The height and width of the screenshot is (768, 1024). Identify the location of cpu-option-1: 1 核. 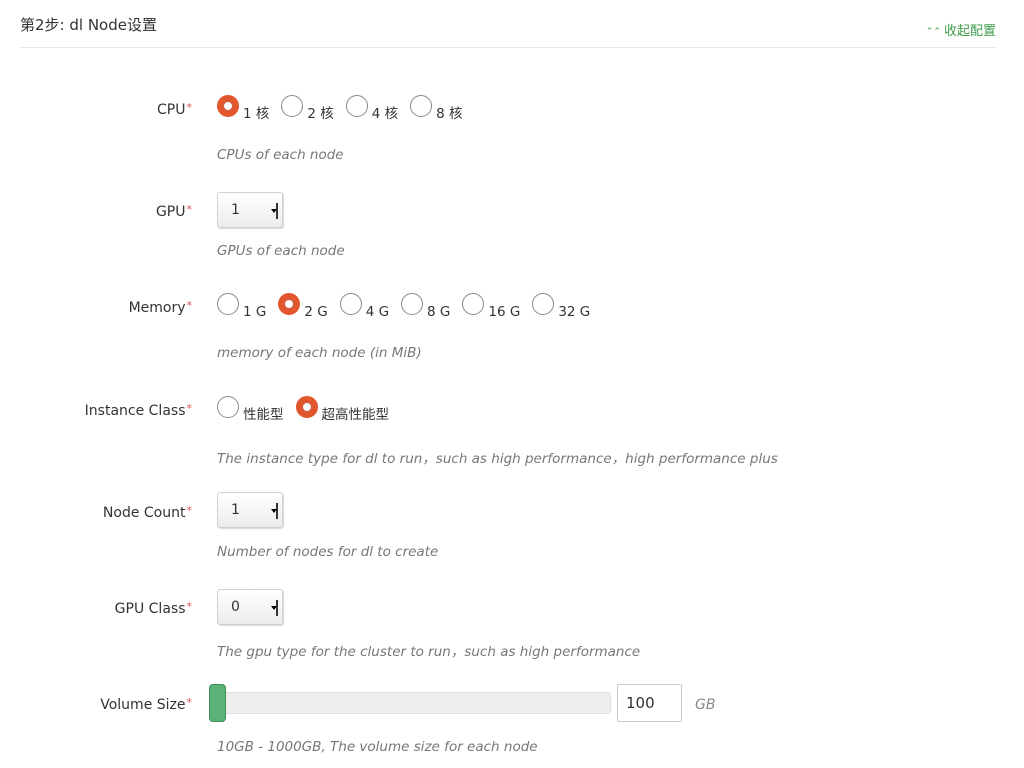
(243, 108).